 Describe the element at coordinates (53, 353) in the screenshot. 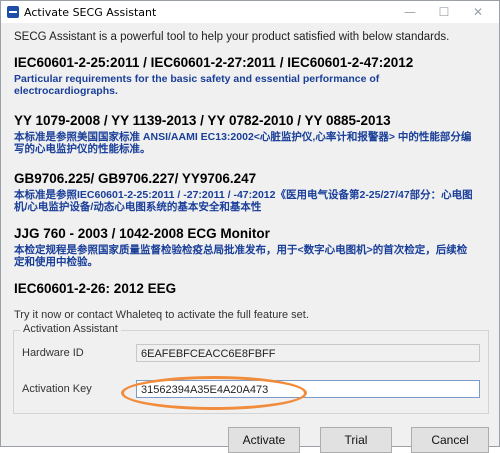

I see `hardware-id-label: Hardware ID` at that location.